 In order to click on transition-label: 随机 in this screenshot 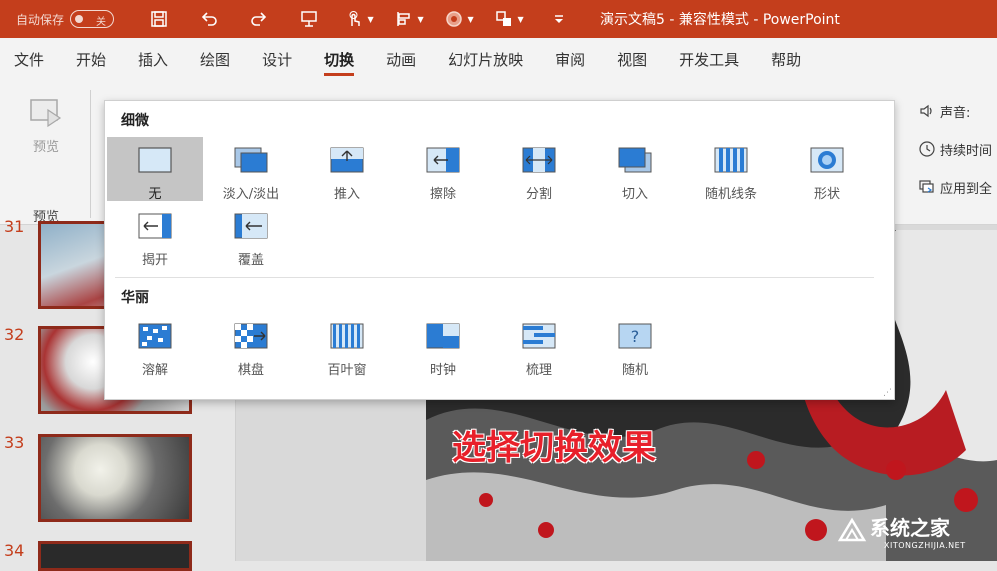, I will do `click(634, 370)`.